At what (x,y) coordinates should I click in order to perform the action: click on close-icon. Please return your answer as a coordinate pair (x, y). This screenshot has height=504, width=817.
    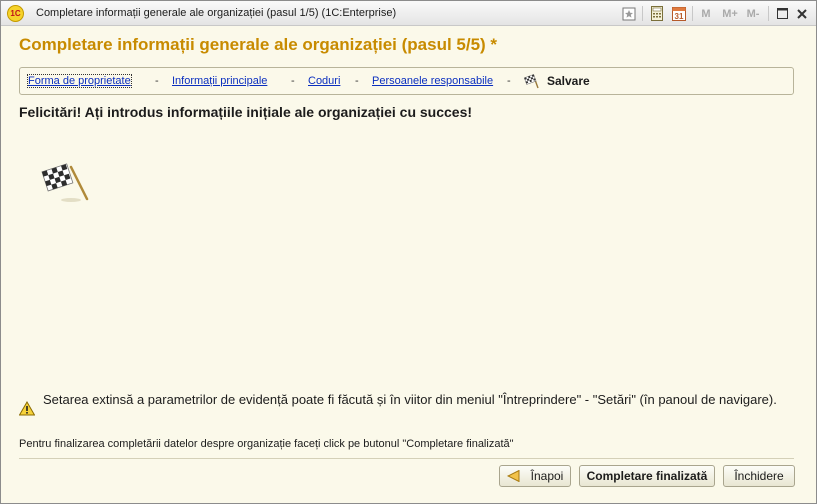
    Looking at the image, I should click on (802, 13).